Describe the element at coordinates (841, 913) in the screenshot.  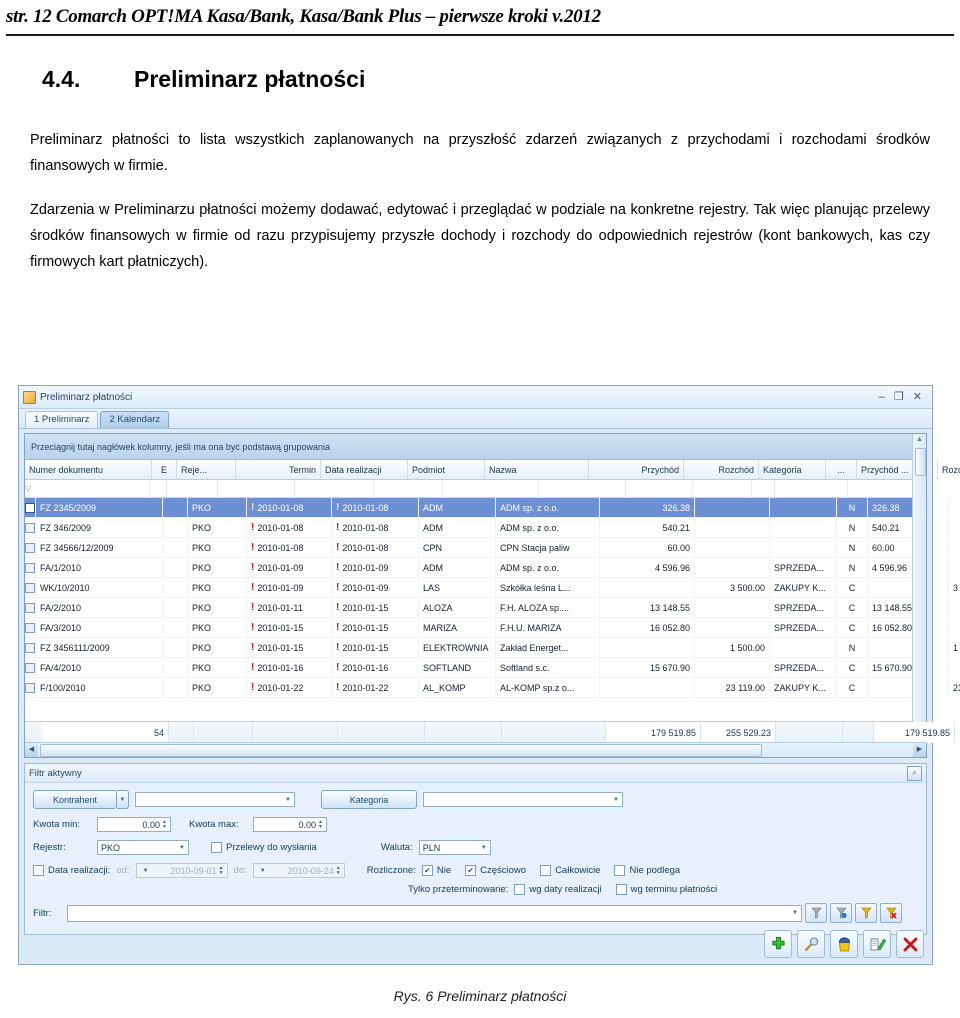
I see `funnel-blue-icon` at that location.